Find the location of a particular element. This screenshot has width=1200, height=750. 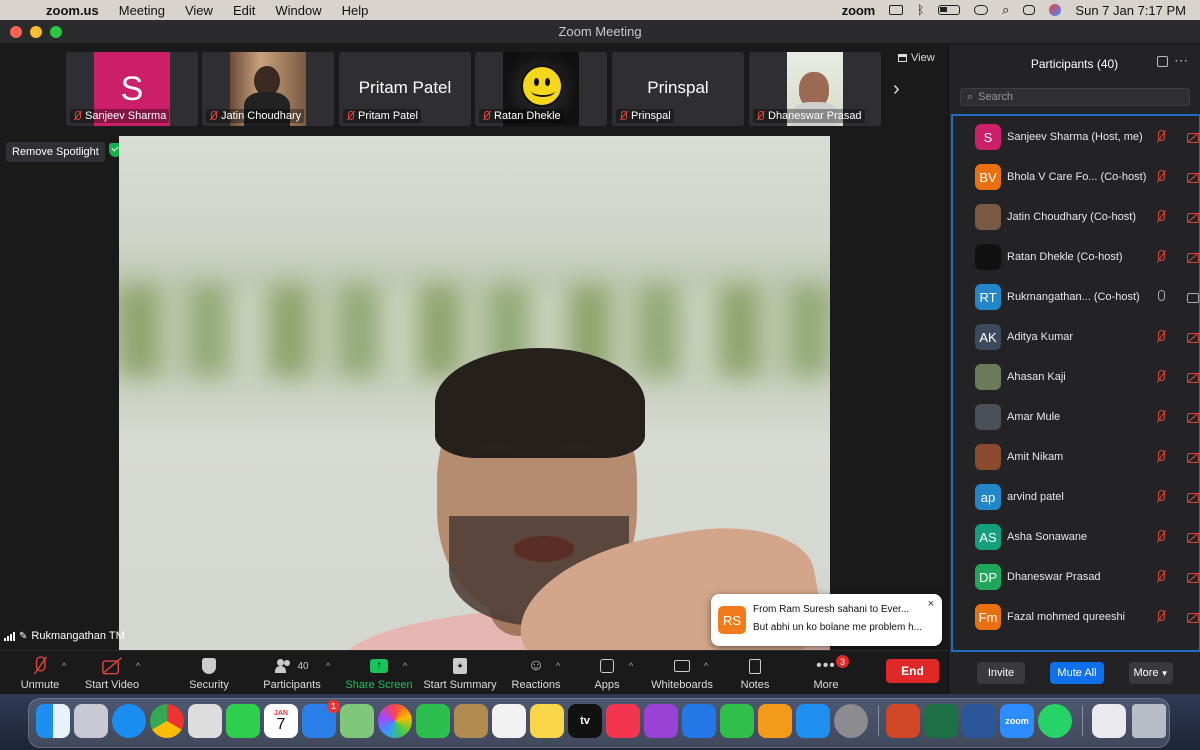

excel-icon is located at coordinates (941, 721).